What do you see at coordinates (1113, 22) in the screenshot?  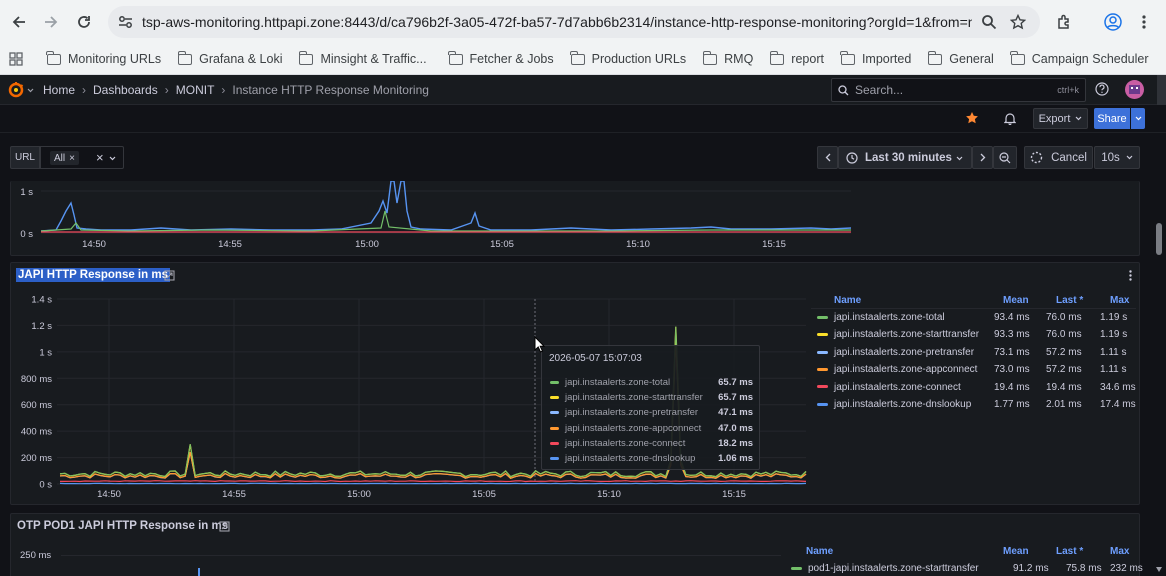 I see `profile-icon` at bounding box center [1113, 22].